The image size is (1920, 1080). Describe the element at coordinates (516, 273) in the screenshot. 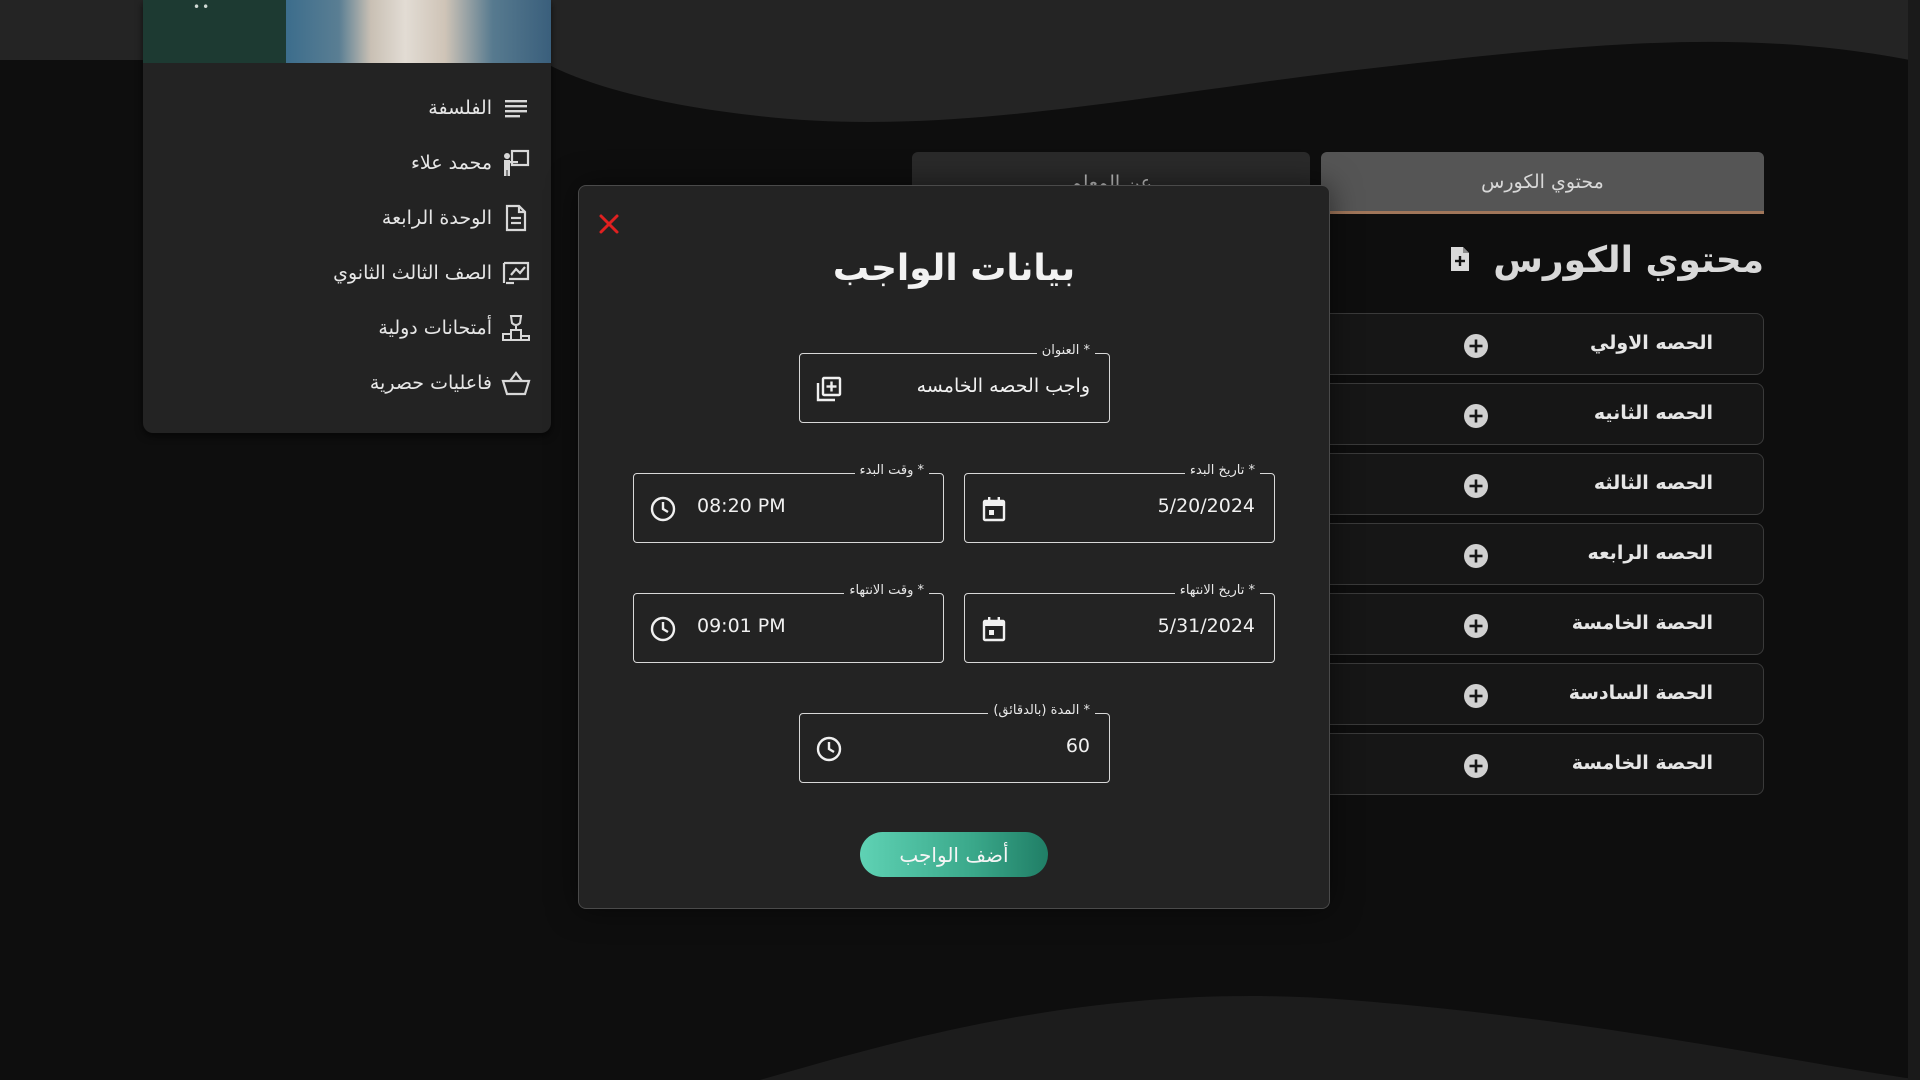

I see `chalkboard-icon` at that location.